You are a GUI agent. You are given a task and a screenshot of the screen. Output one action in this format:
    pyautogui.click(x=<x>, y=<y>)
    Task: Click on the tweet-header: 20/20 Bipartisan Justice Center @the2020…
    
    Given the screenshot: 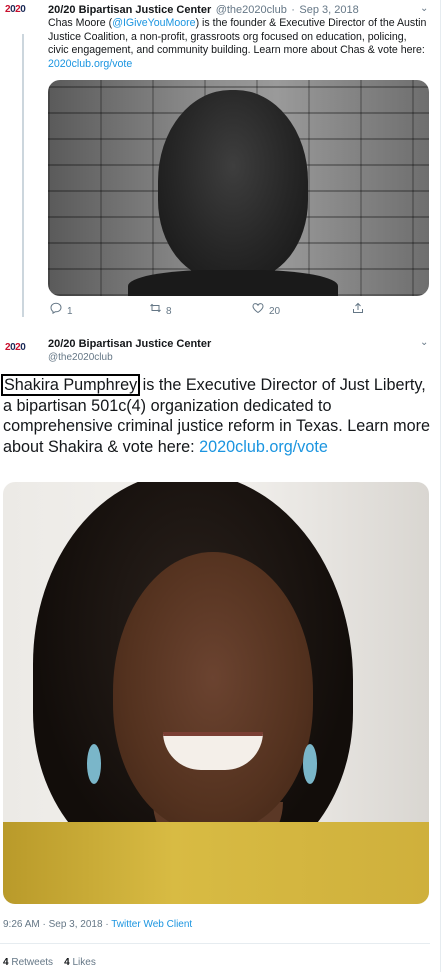 What is the action you would take?
    pyautogui.click(x=238, y=9)
    